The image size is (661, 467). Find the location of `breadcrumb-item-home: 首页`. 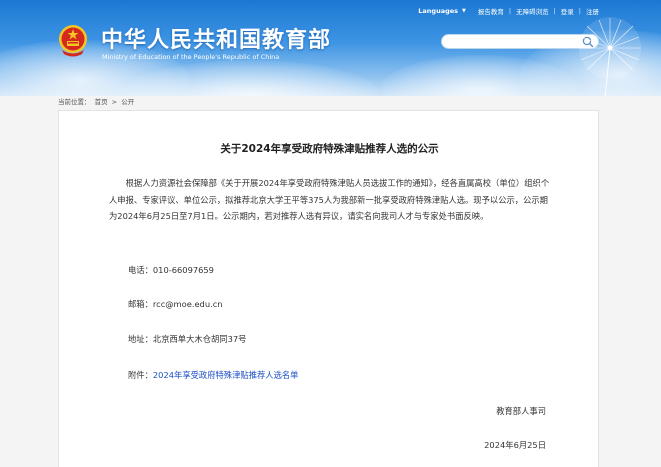

breadcrumb-item-home: 首页 is located at coordinates (101, 102).